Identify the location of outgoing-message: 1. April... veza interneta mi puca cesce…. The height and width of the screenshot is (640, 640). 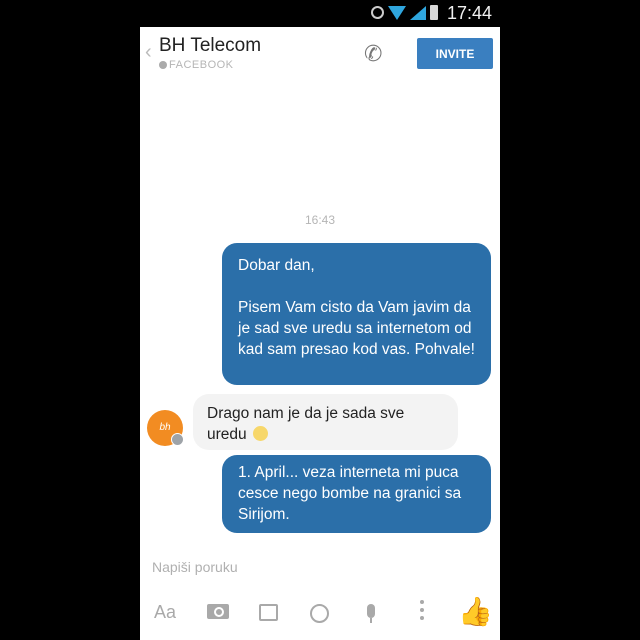
(356, 494).